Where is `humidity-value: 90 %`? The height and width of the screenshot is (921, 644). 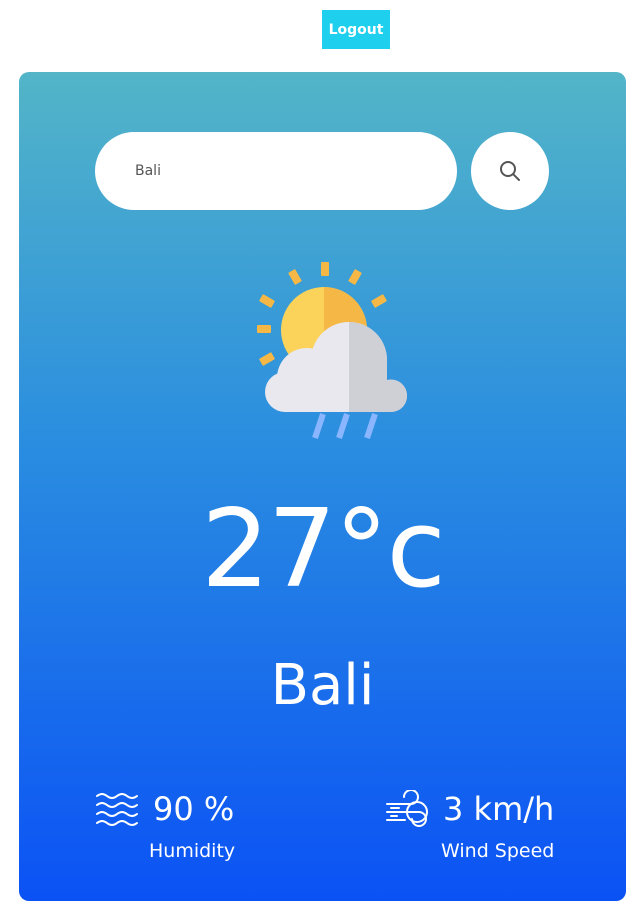
humidity-value: 90 % is located at coordinates (194, 809).